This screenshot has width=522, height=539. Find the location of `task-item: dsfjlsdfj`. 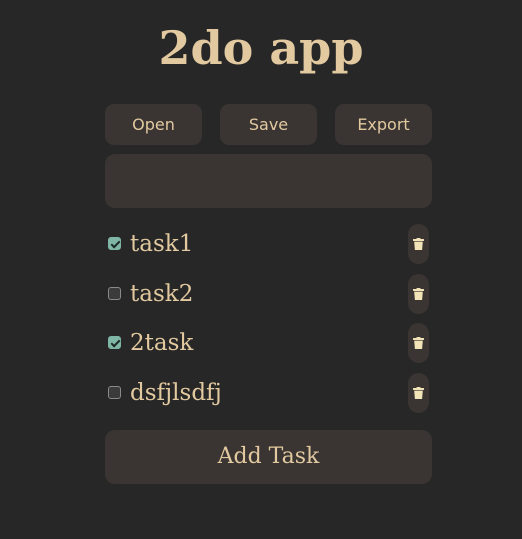

task-item: dsfjlsdfj is located at coordinates (268, 392).